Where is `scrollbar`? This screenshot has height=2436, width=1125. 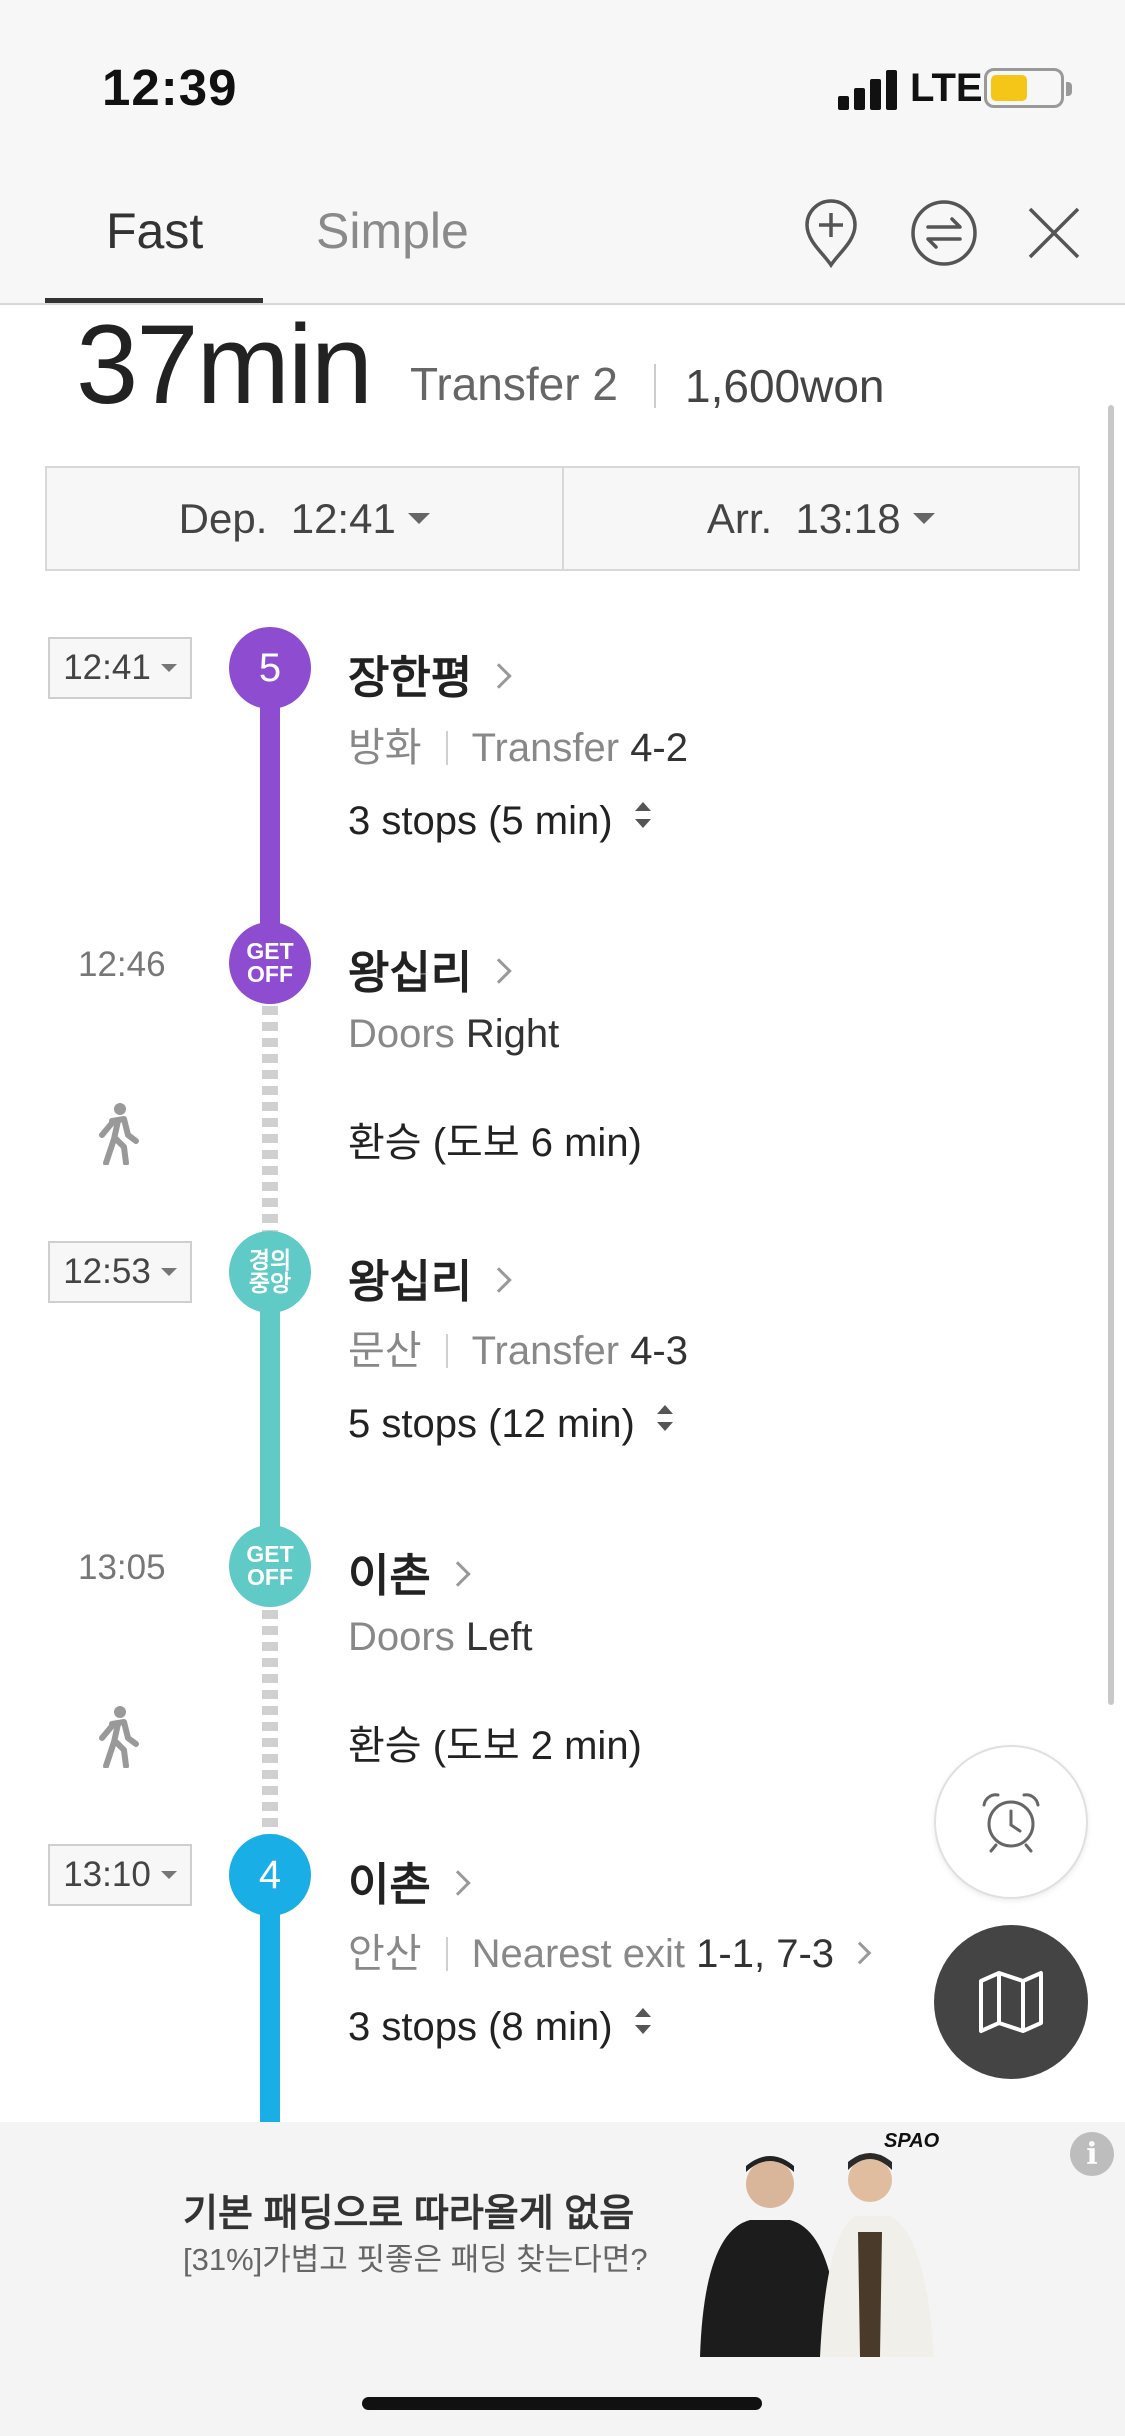 scrollbar is located at coordinates (1111, 1055).